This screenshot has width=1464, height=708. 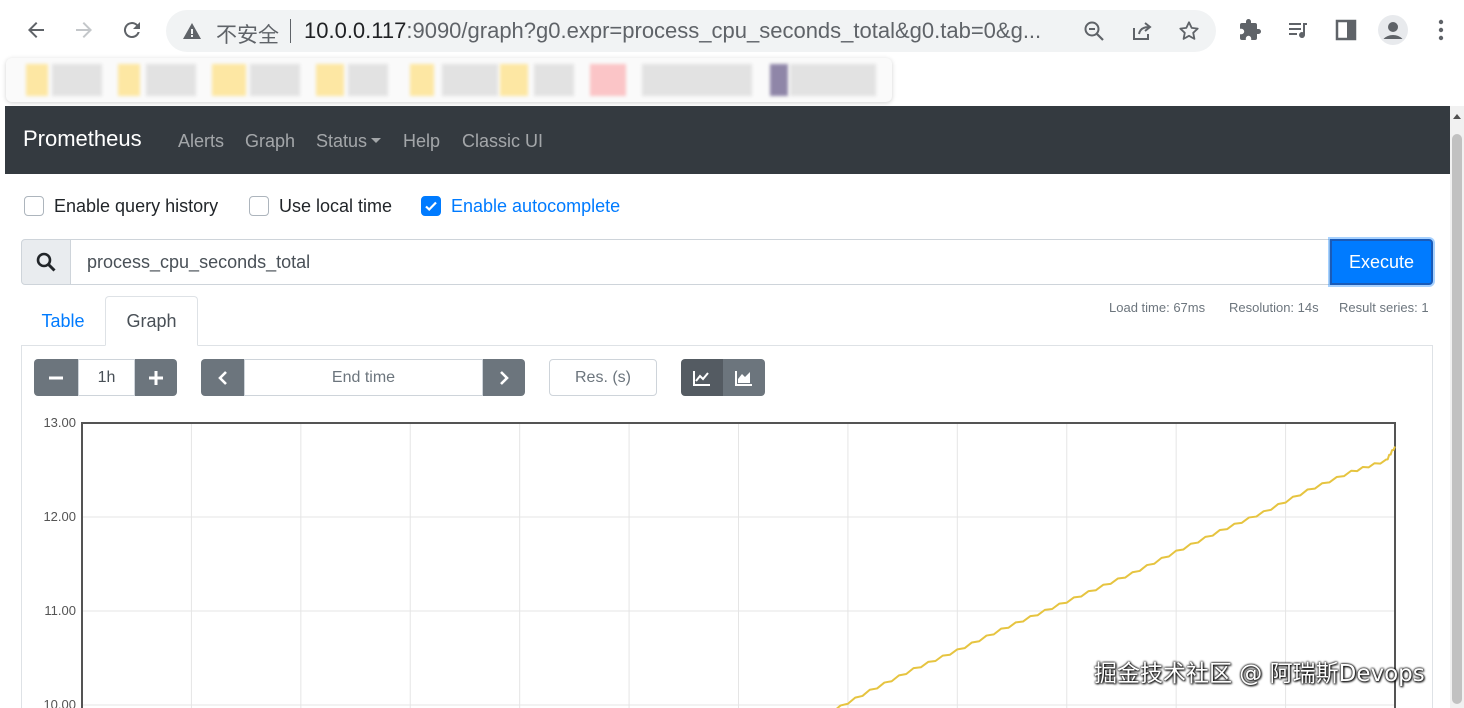 What do you see at coordinates (192, 31) in the screenshot?
I see `warning-icon` at bounding box center [192, 31].